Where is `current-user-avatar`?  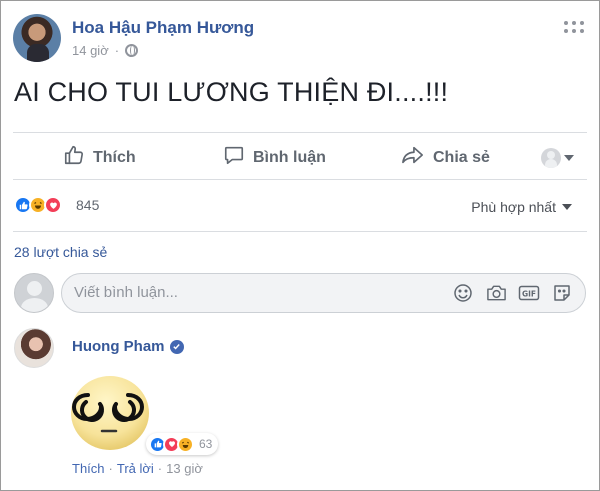 current-user-avatar is located at coordinates (34, 293).